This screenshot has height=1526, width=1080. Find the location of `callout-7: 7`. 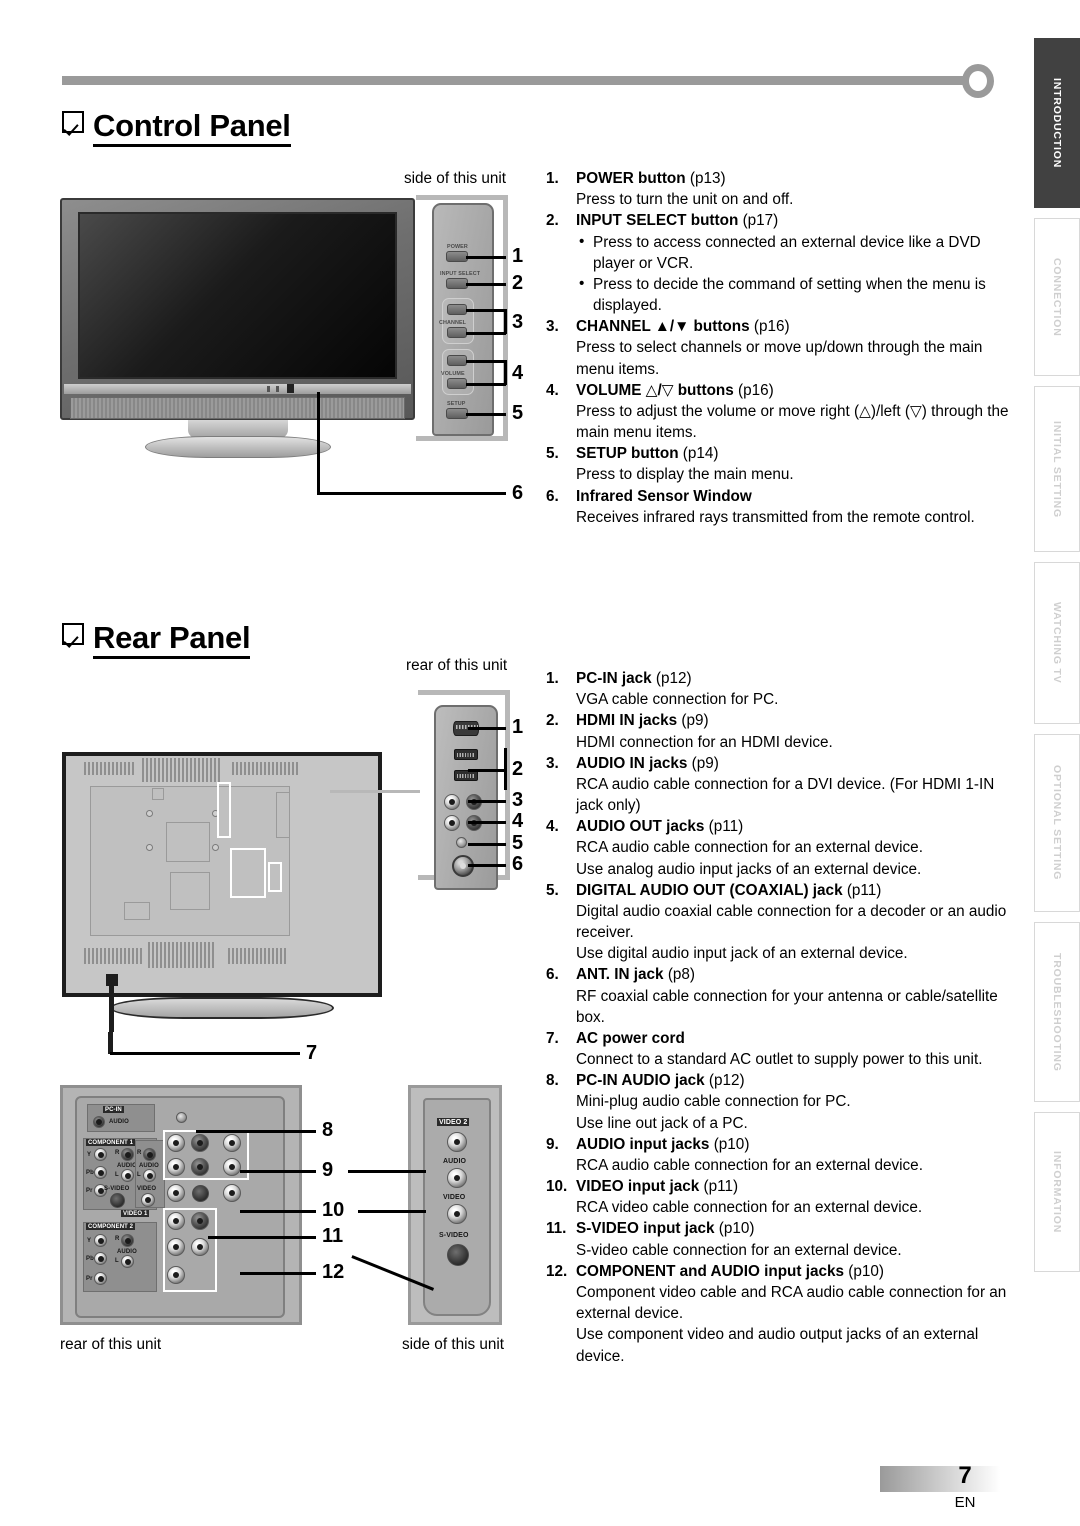

callout-7: 7 is located at coordinates (312, 1053).